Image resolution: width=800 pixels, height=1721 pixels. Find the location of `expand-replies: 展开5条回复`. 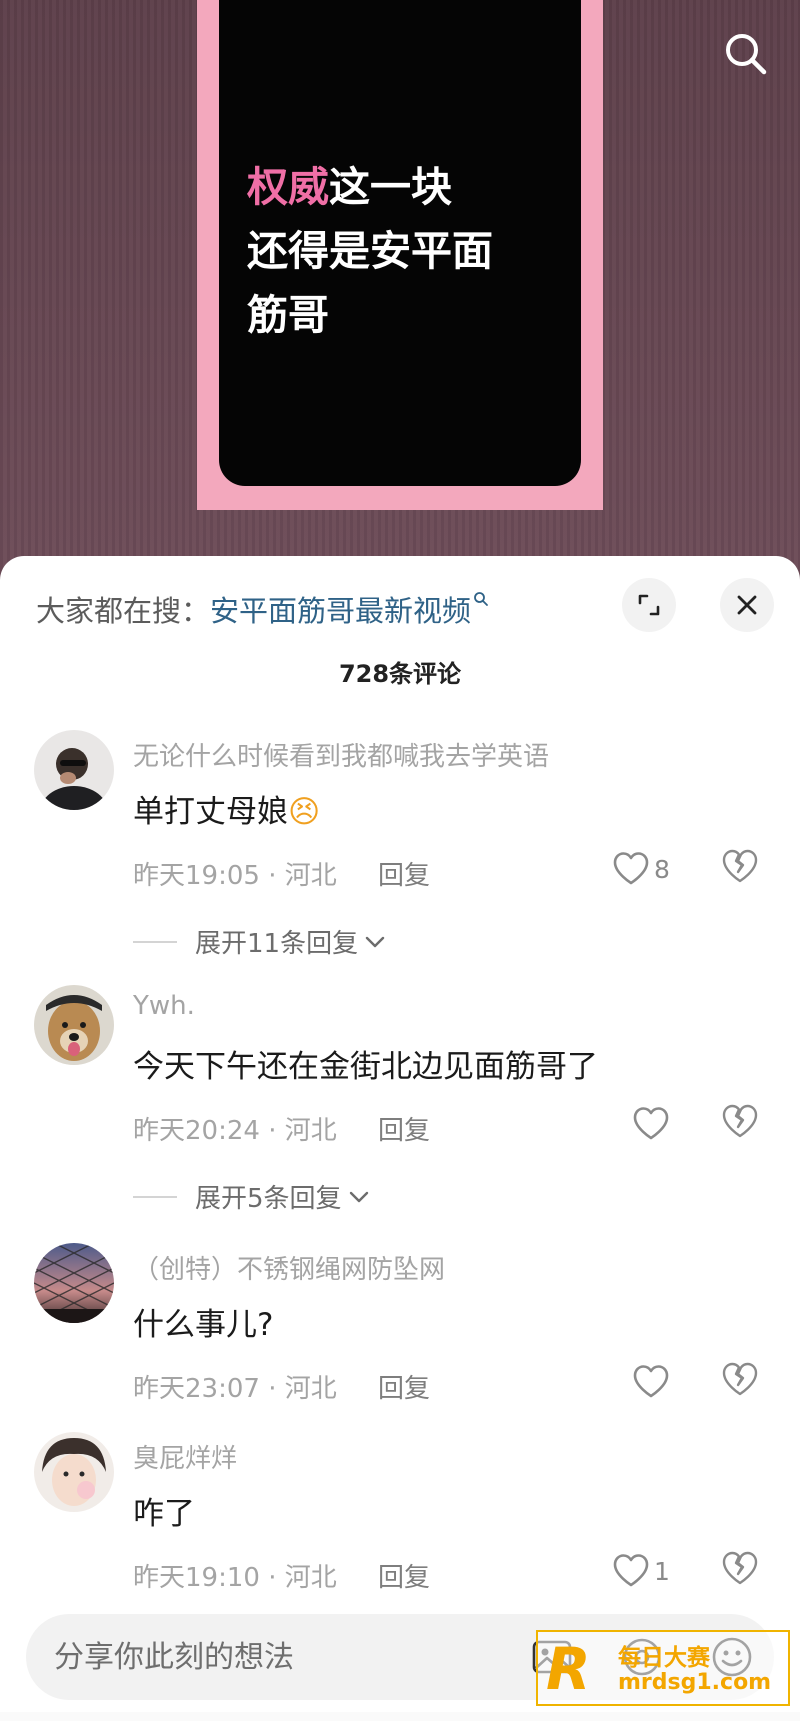

expand-replies: 展开5条回复 is located at coordinates (252, 1196).